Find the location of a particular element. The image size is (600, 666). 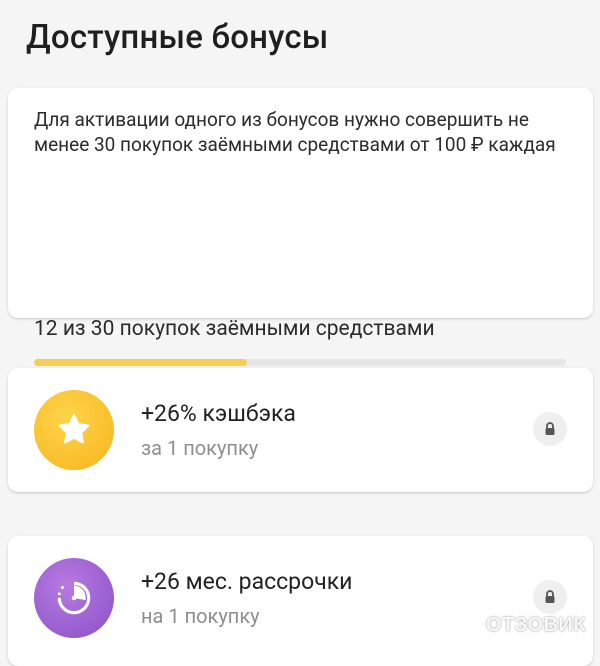

bonus-subtitle: за 1 покупку is located at coordinates (200, 448).